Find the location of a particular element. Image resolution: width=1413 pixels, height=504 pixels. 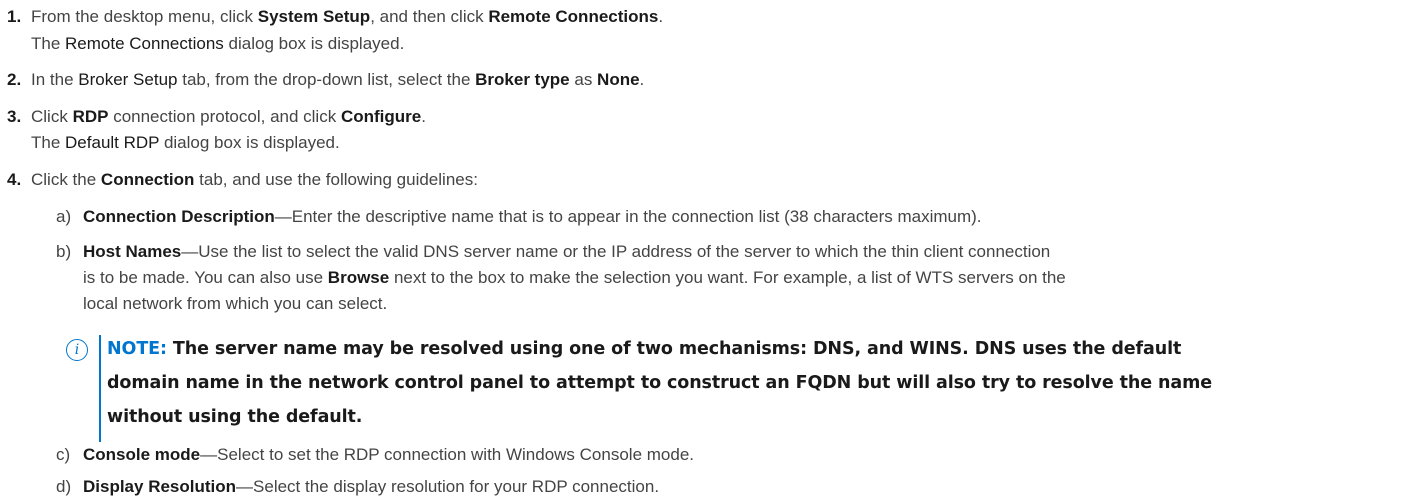

substep-letter: c) is located at coordinates (63, 454).